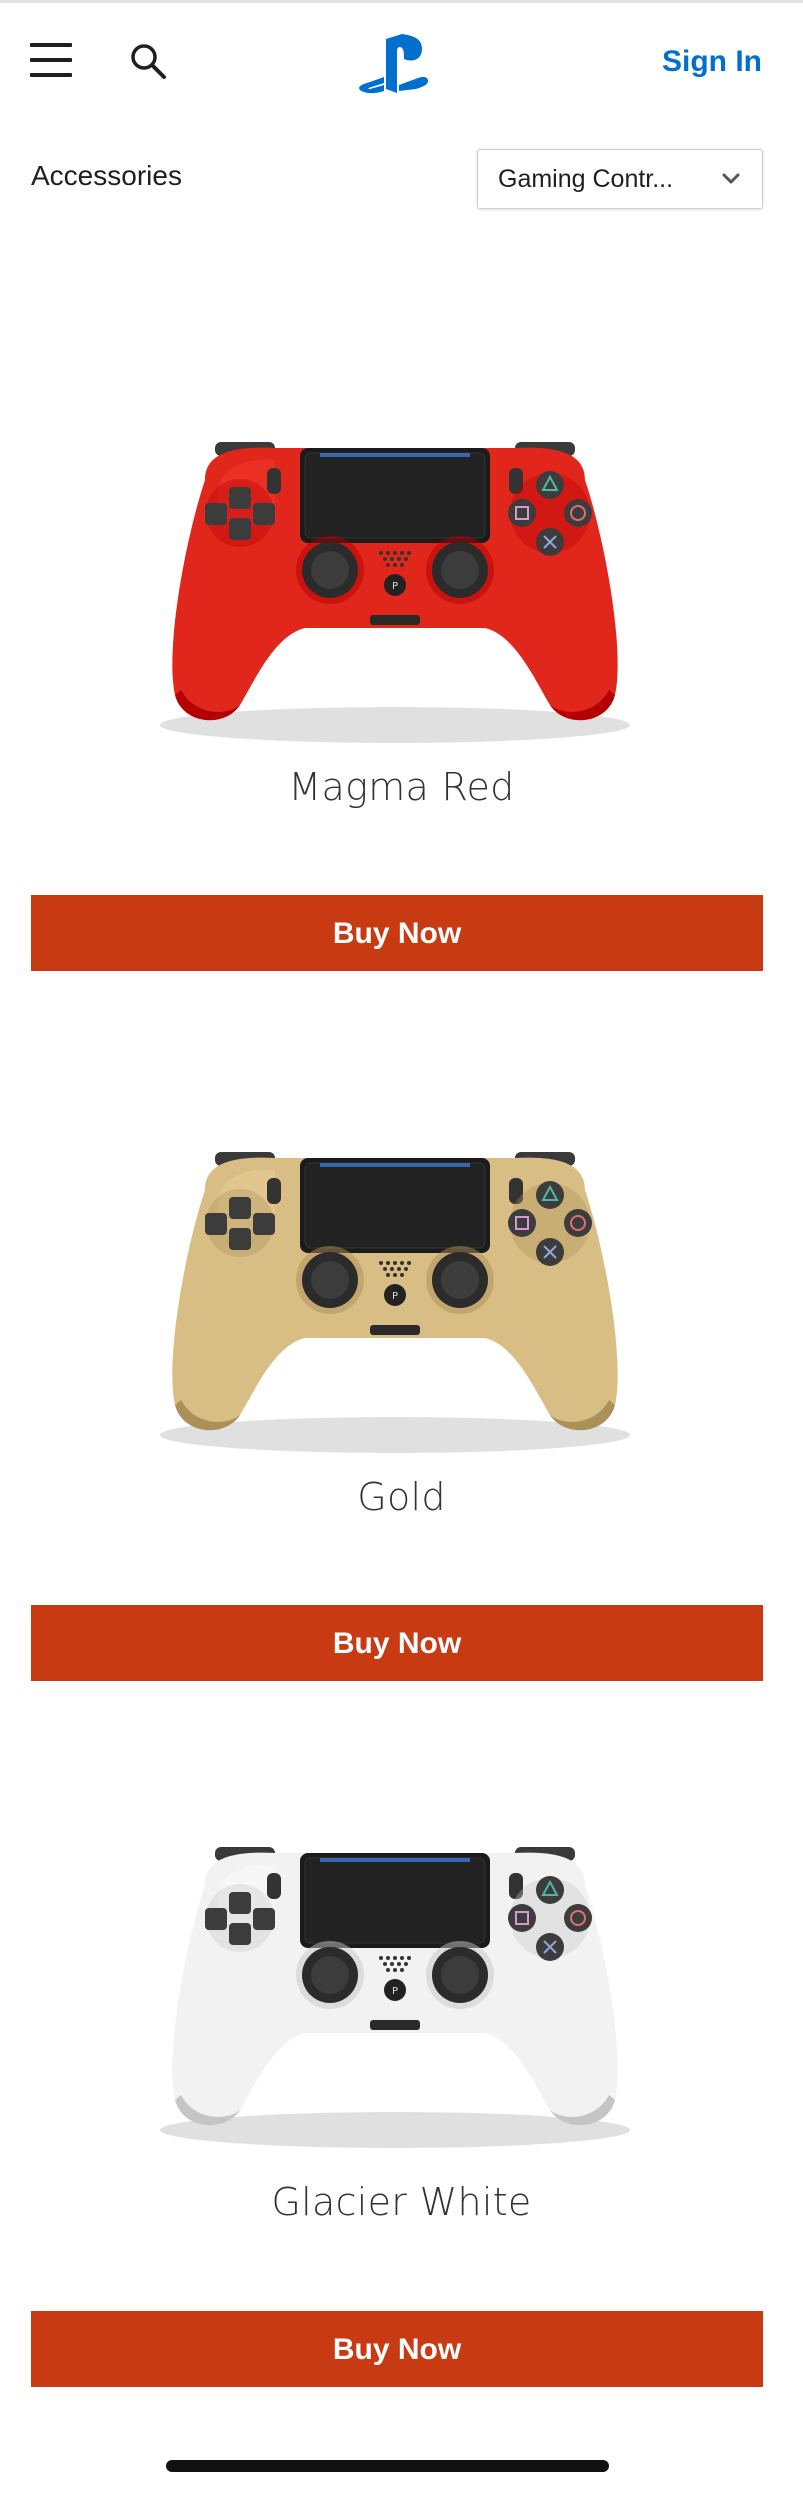  Describe the element at coordinates (148, 61) in the screenshot. I see `search-icon` at that location.